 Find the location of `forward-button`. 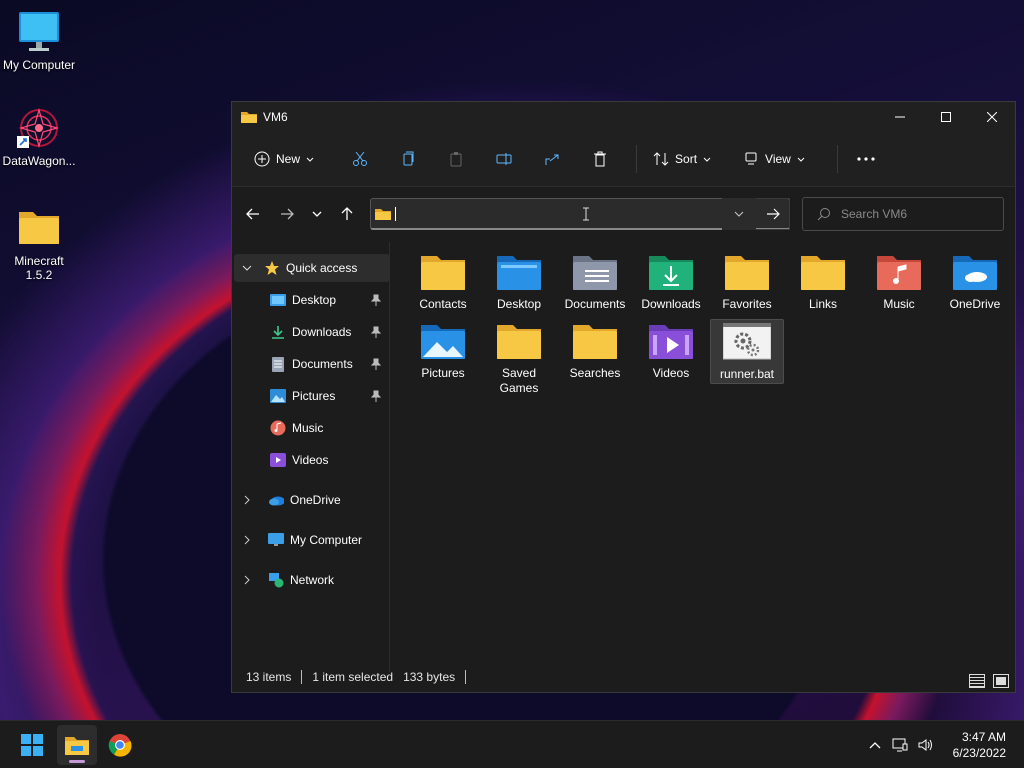

forward-button is located at coordinates (287, 214).